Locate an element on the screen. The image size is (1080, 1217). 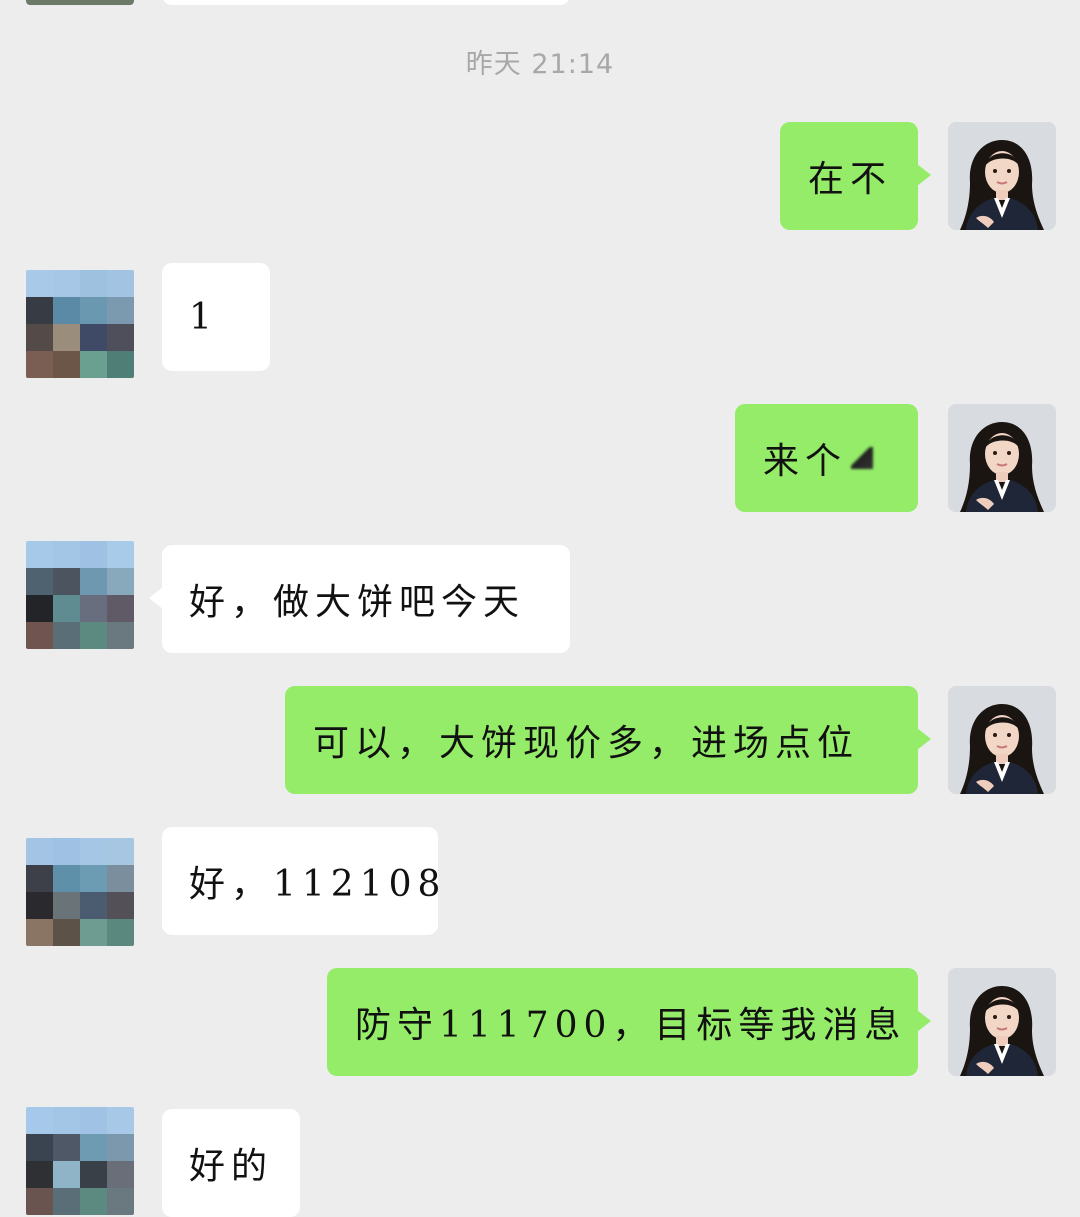
message-text: 好的 is located at coordinates (231, 1166).